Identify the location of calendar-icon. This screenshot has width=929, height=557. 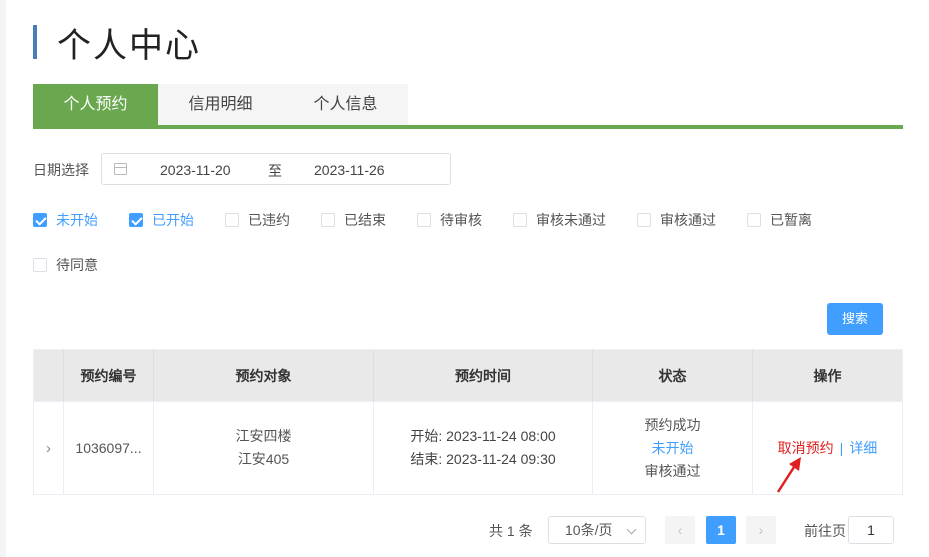
(120, 169).